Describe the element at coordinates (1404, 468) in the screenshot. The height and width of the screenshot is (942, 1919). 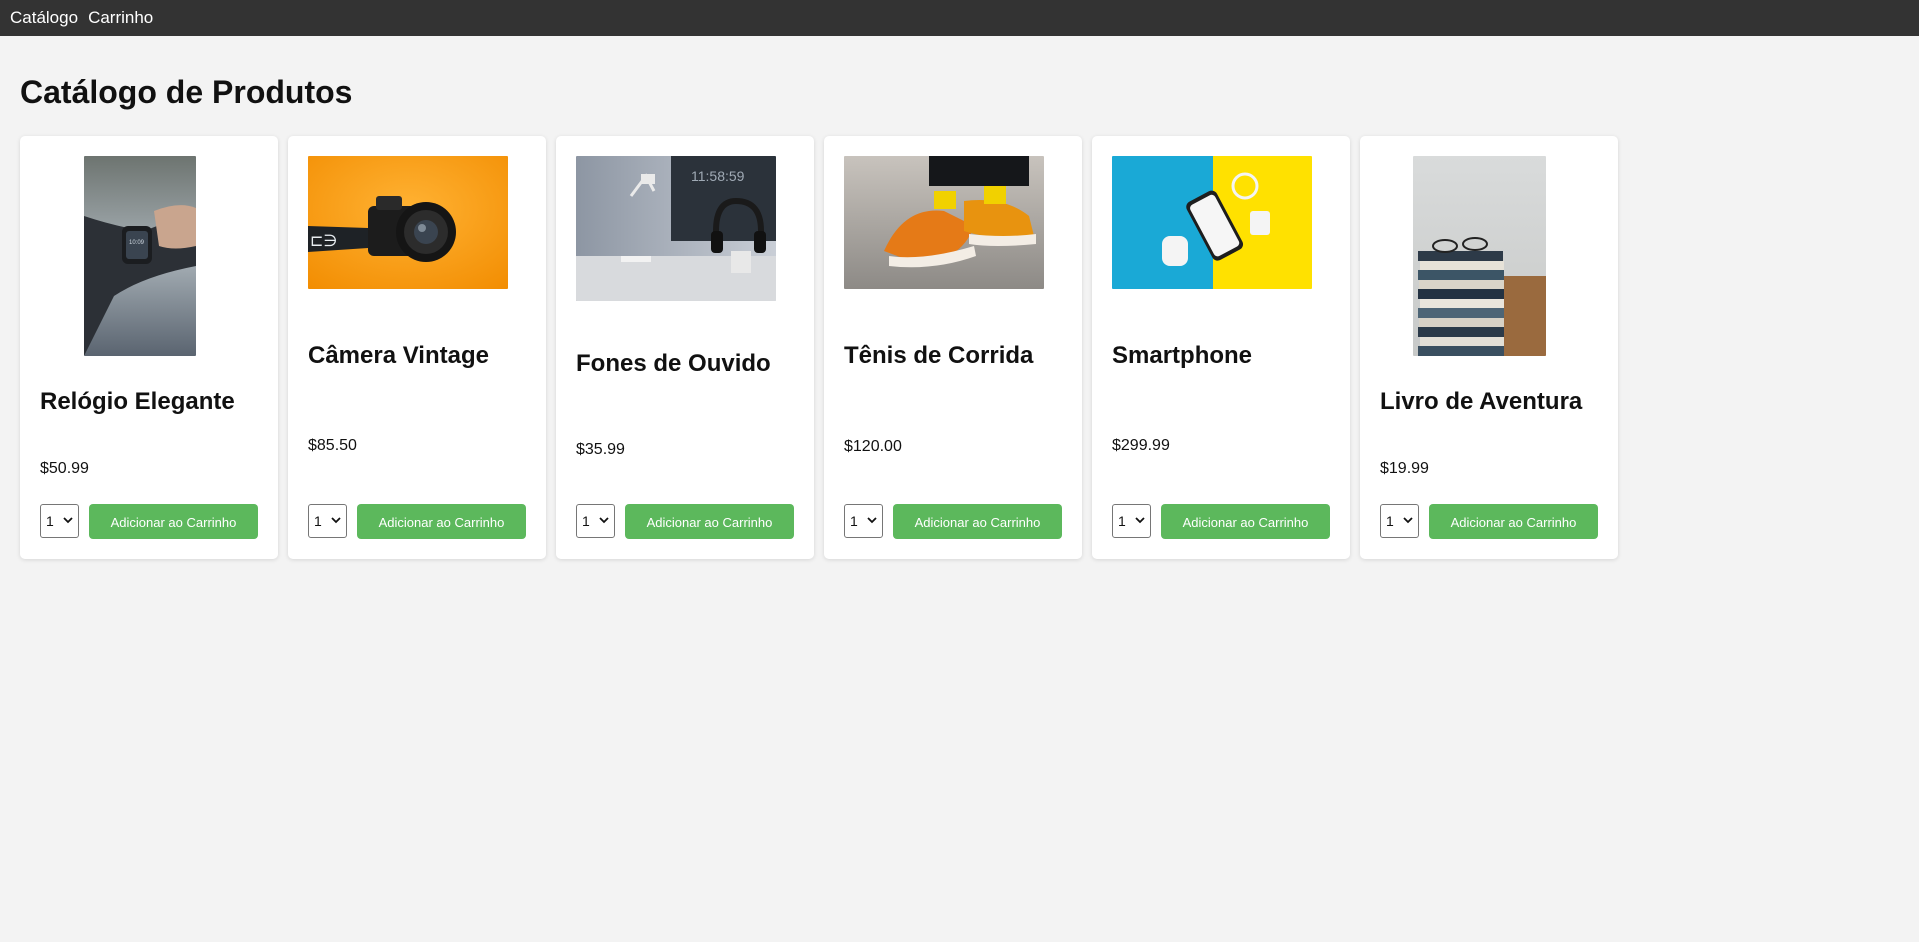
I see `product-price: $19.99` at that location.